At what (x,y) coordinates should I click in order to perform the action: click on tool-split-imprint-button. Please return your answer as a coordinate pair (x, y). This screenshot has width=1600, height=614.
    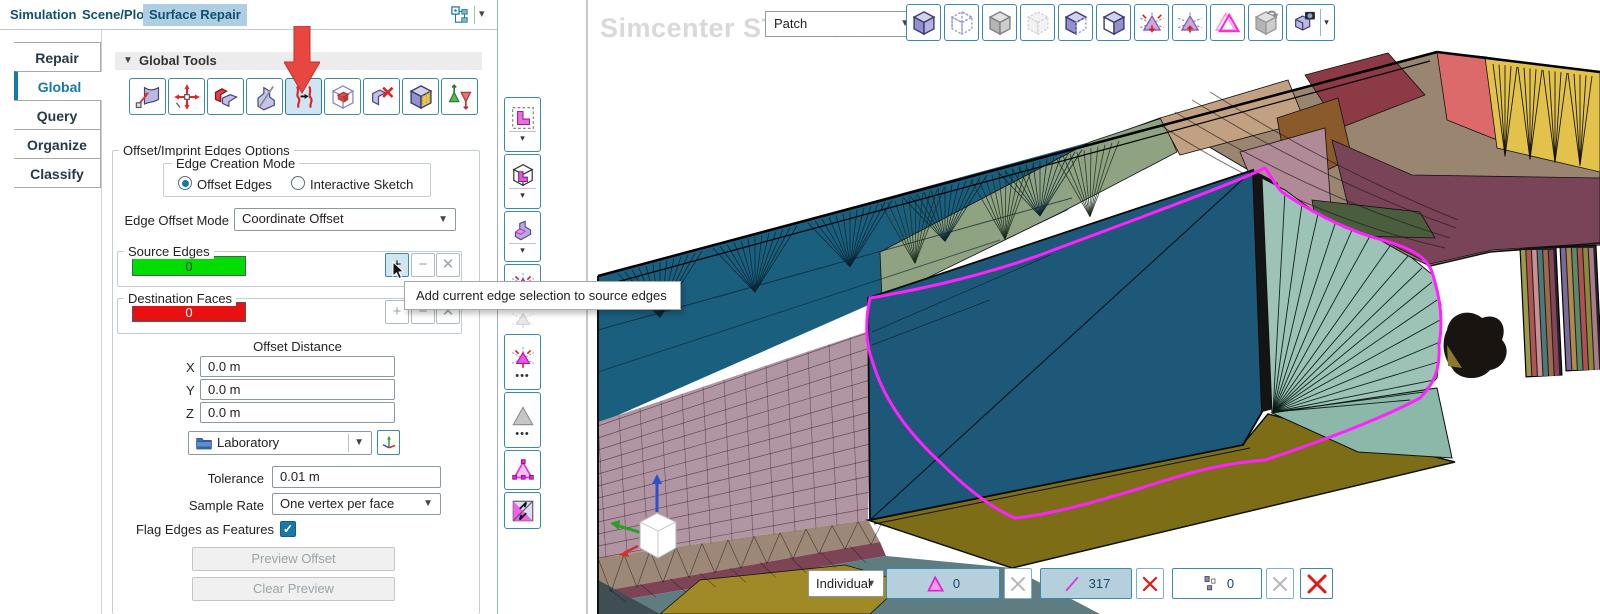
    Looking at the image, I should click on (264, 96).